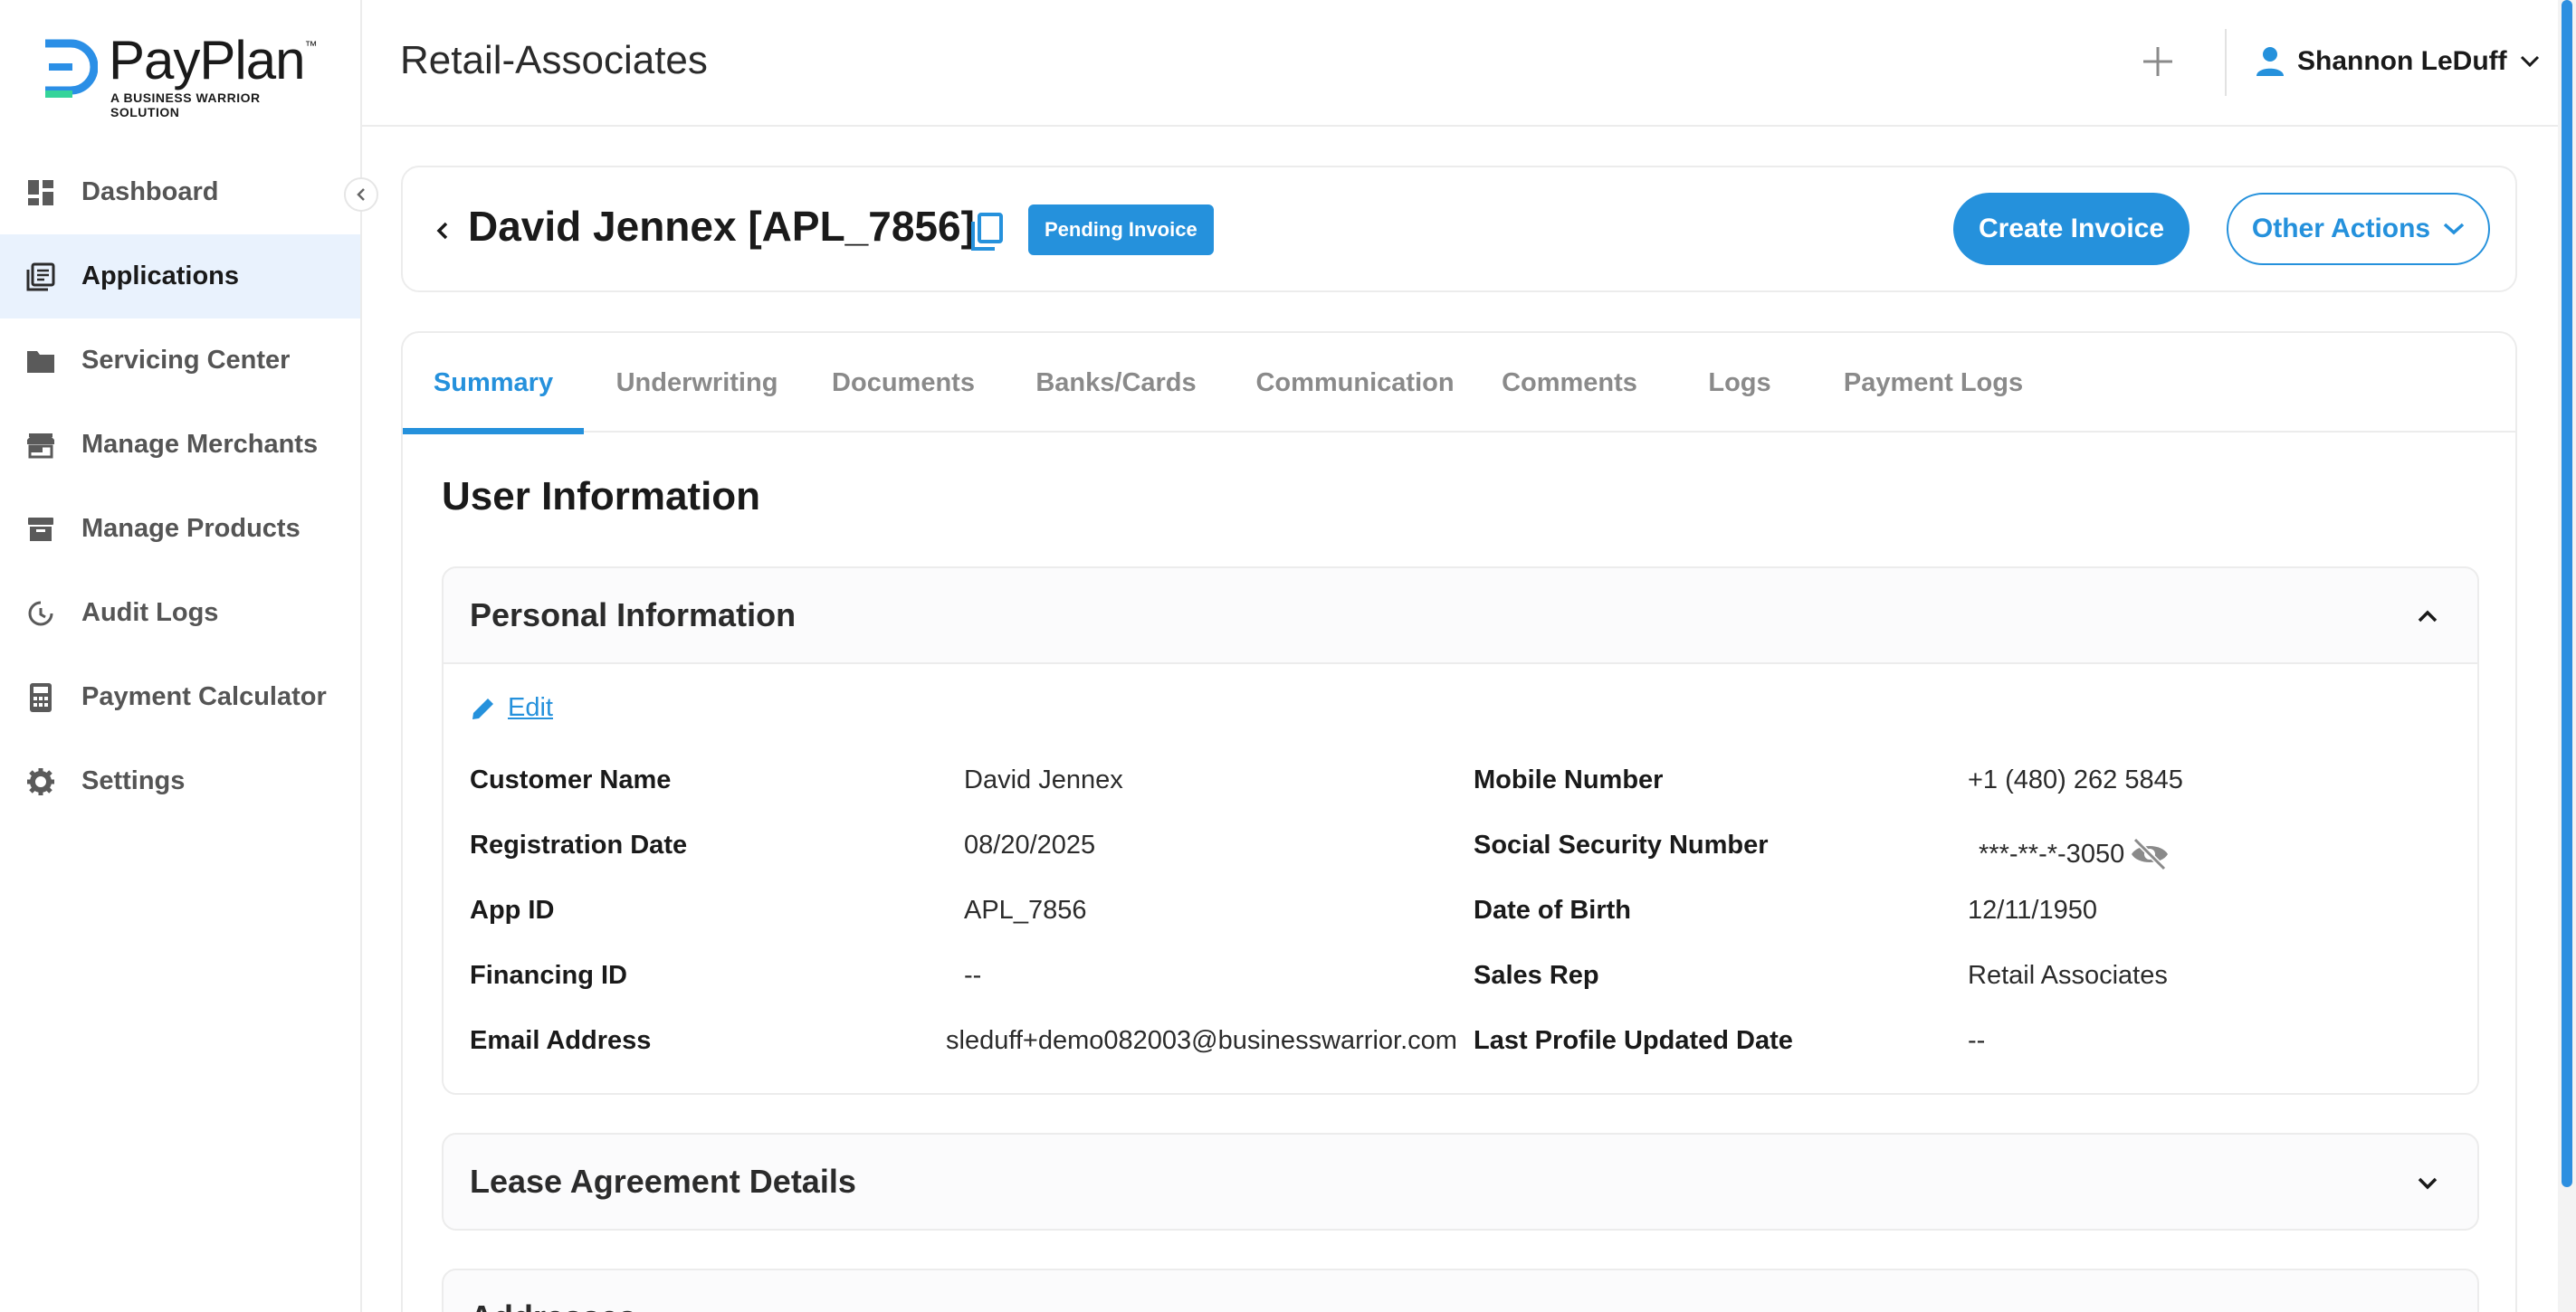 The width and height of the screenshot is (2576, 1312). Describe the element at coordinates (2226, 62) in the screenshot. I see `header-divider` at that location.